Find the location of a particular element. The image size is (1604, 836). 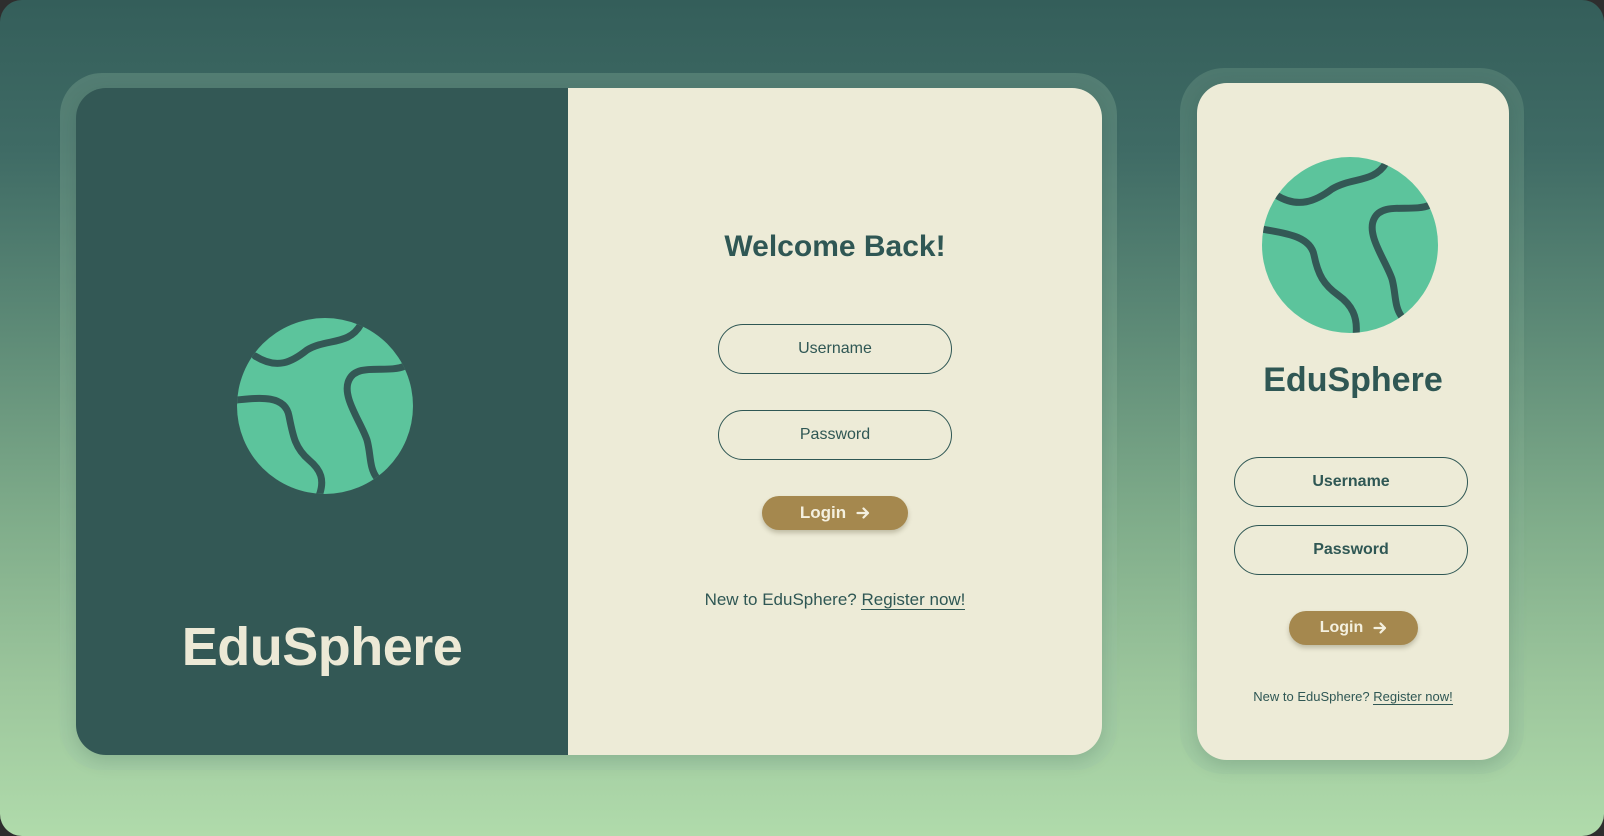

register-prompt: New to EduSphere? Register now! is located at coordinates (835, 600).